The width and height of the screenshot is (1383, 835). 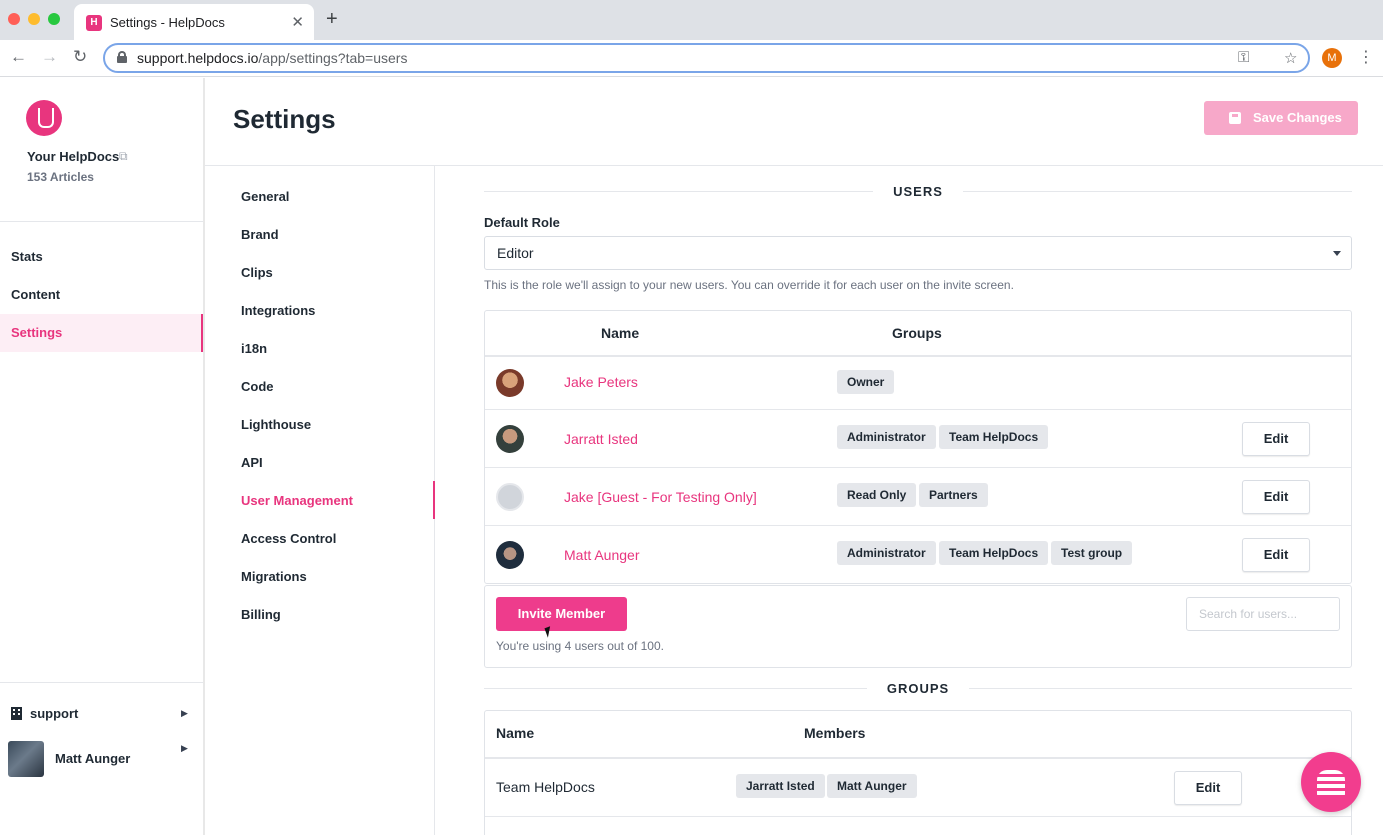 What do you see at coordinates (276, 424) in the screenshot?
I see `submenu-item-lighthouse: Lighthouse` at bounding box center [276, 424].